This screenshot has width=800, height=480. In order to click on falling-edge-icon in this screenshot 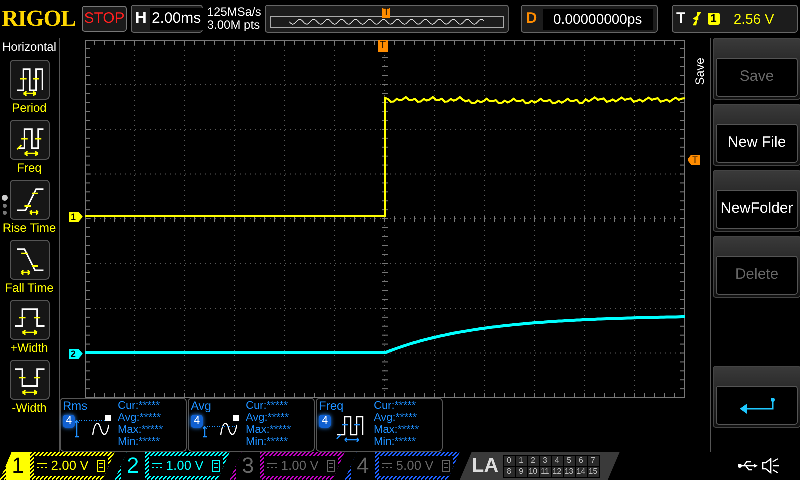, I will do `click(30, 260)`.